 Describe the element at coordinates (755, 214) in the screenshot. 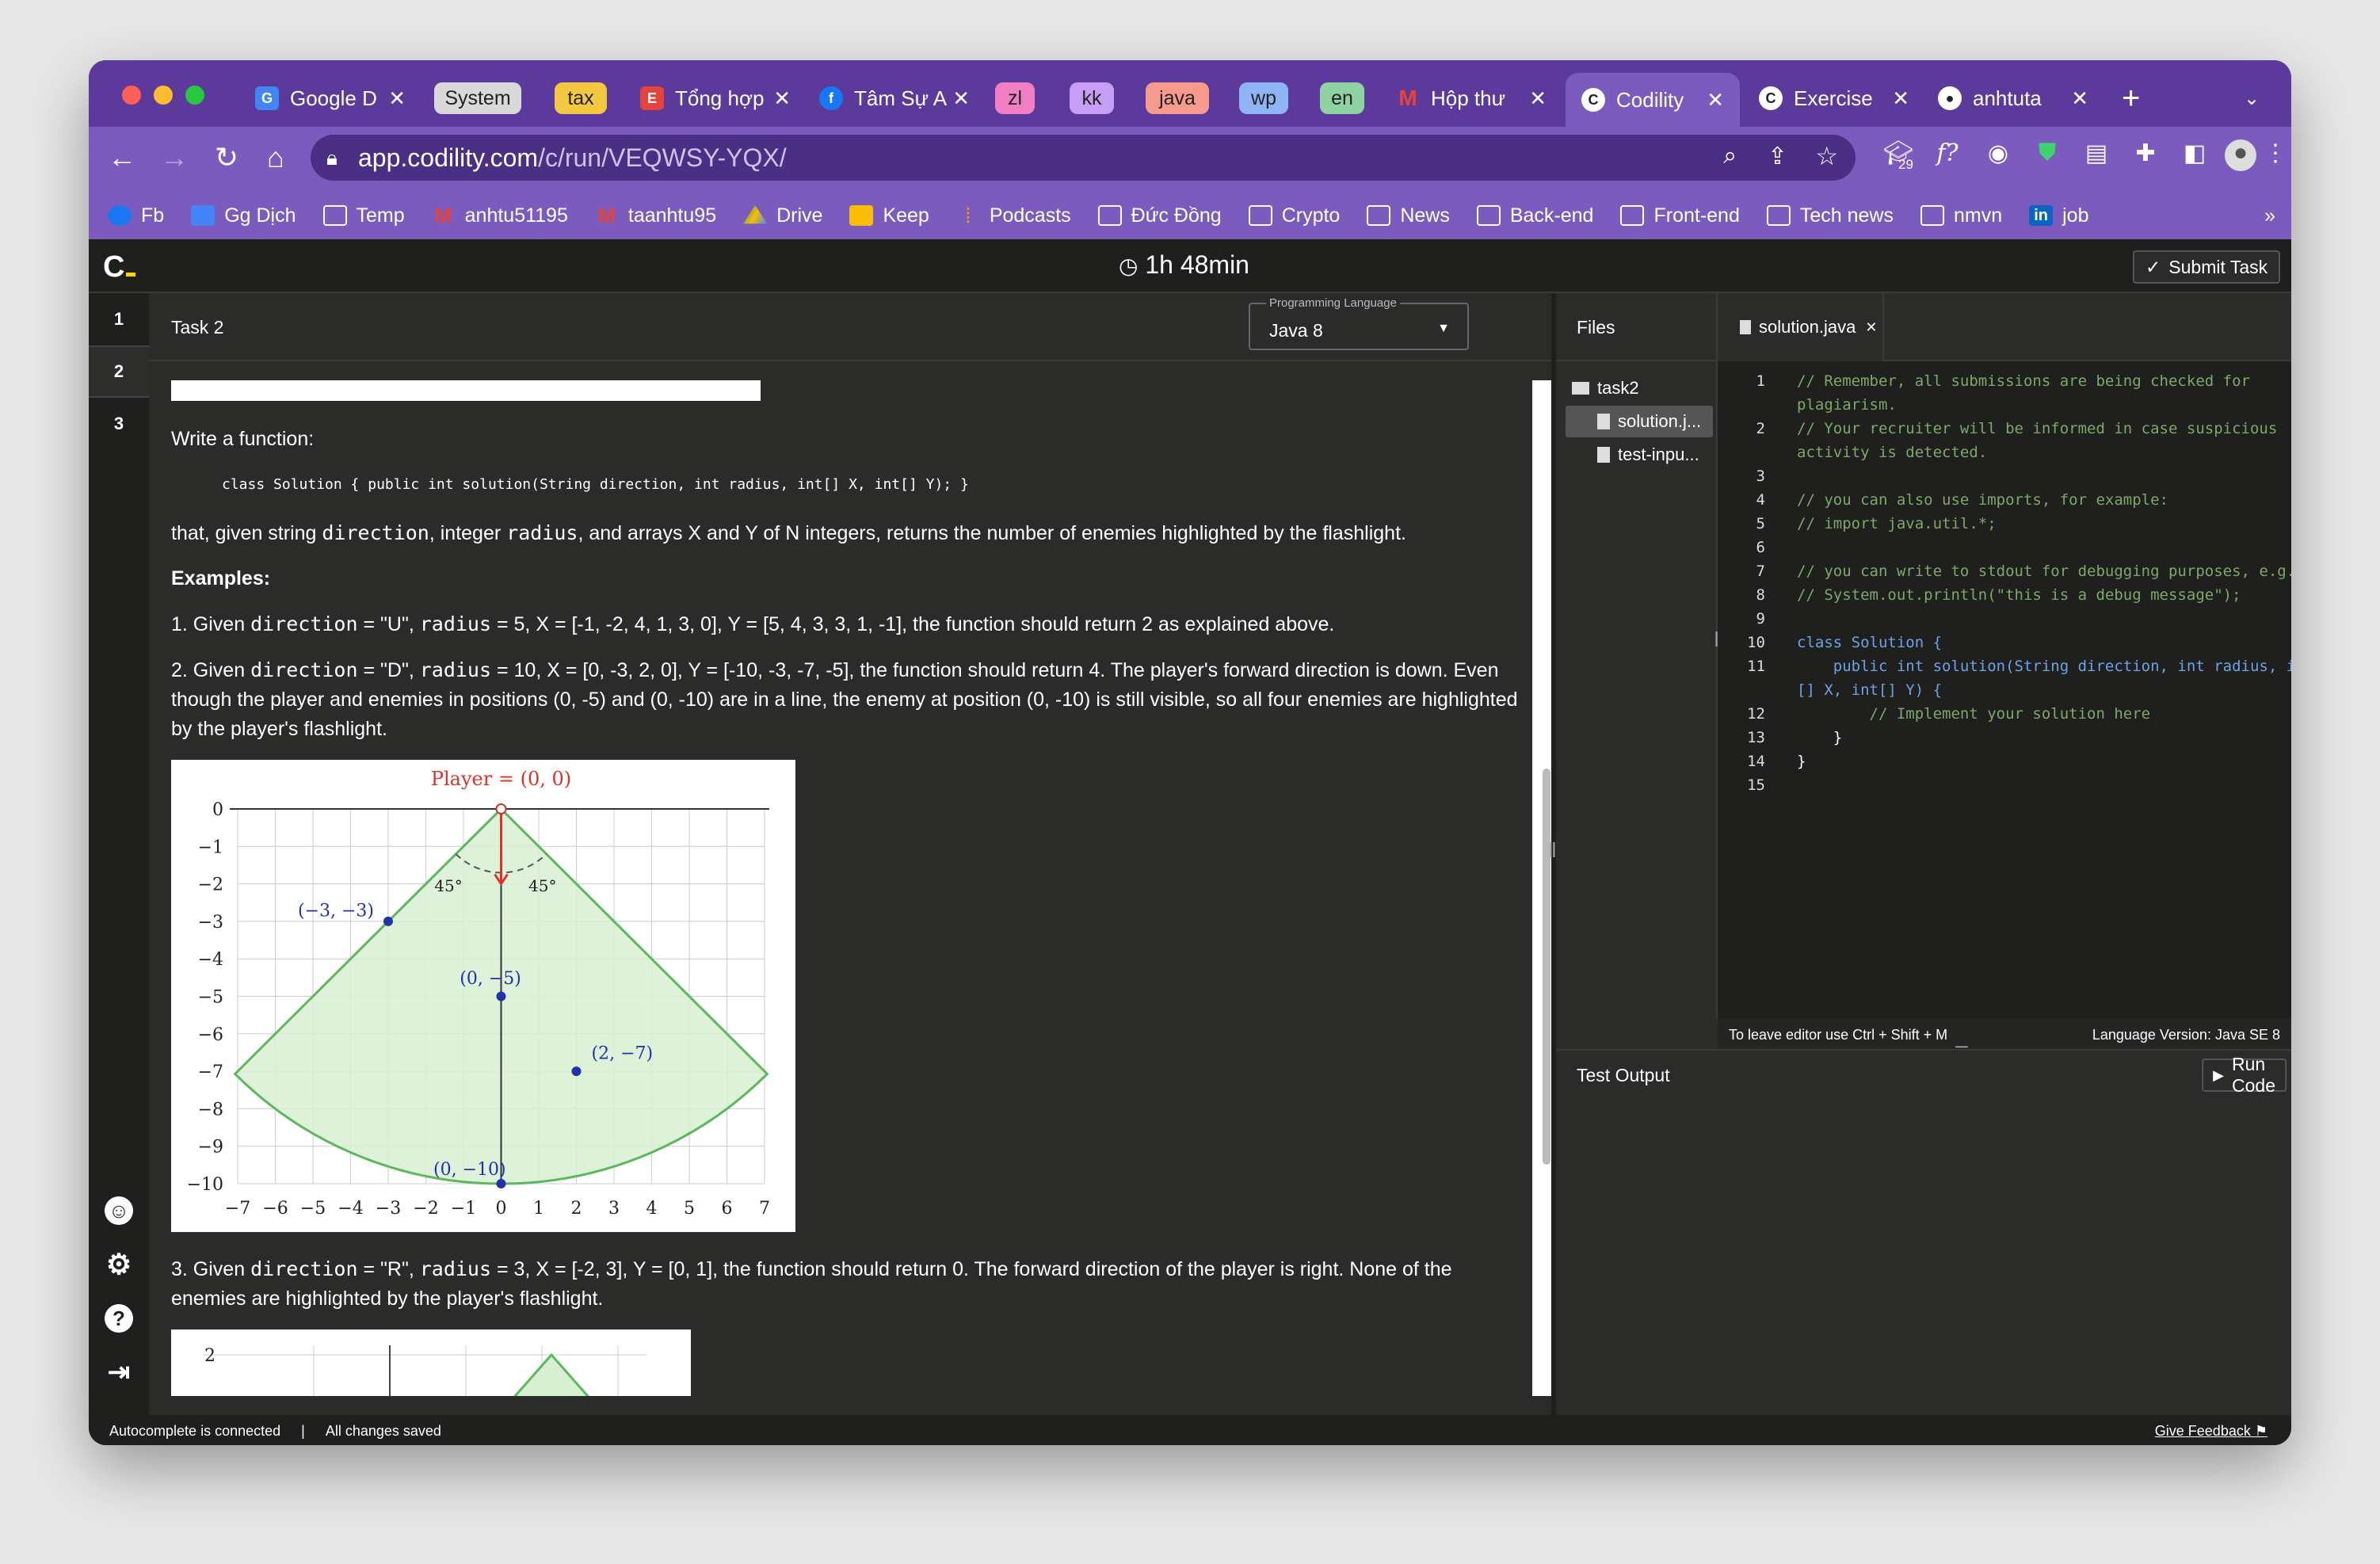

I see `drive-icon` at that location.